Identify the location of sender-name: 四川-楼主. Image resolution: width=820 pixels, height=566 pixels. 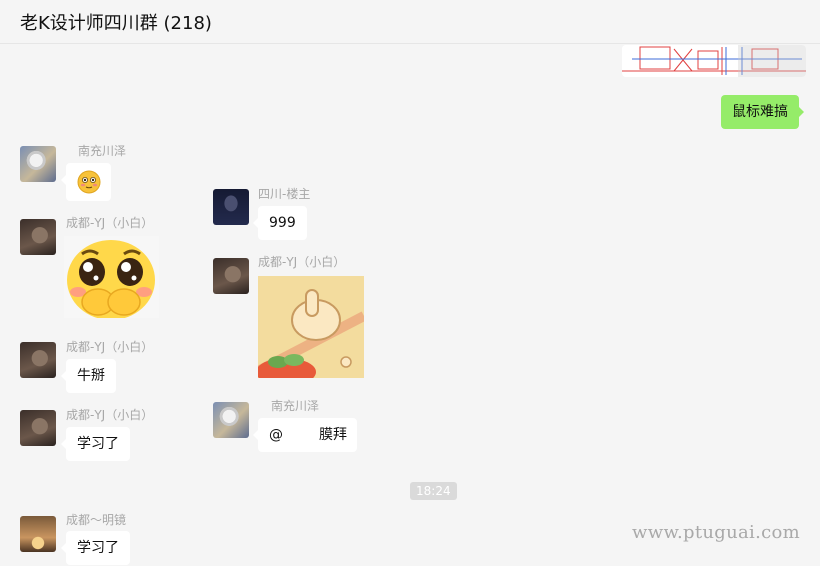
(284, 194).